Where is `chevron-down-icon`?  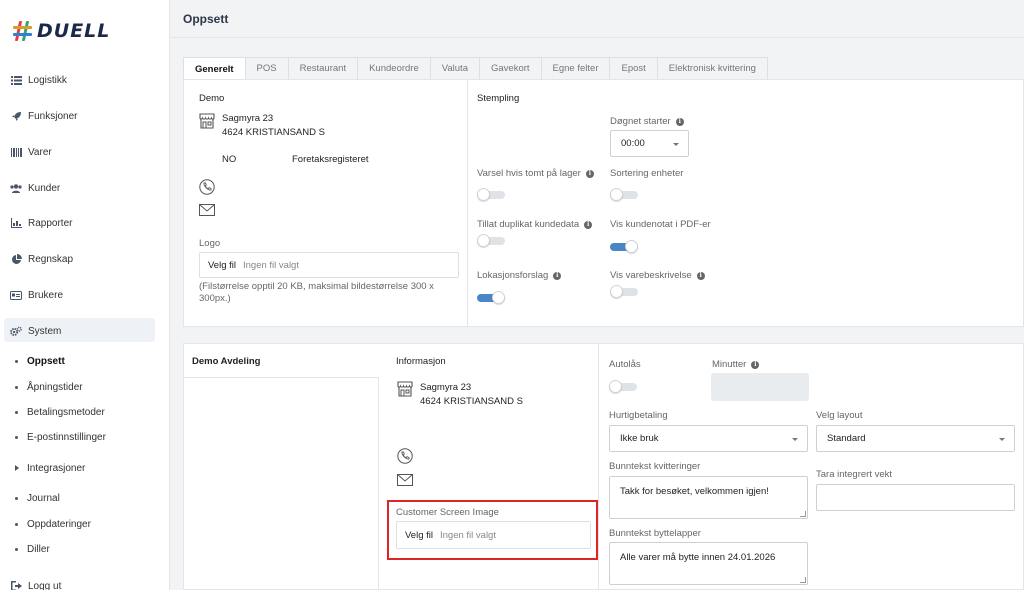
chevron-down-icon is located at coordinates (676, 144).